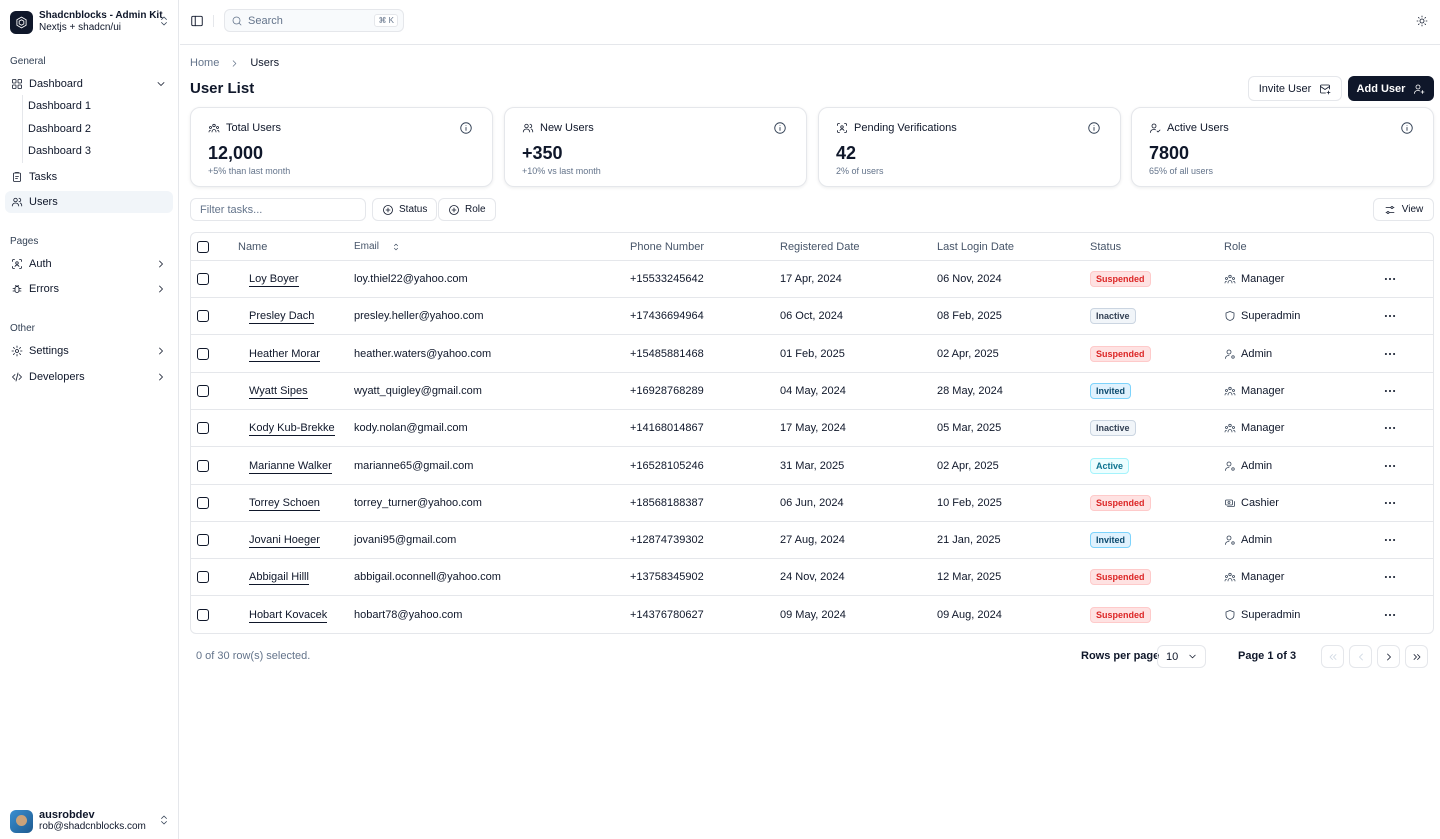 The height and width of the screenshot is (839, 1440). Describe the element at coordinates (292, 429) in the screenshot. I see `user-name-link: Kody Kub-Brekke` at that location.